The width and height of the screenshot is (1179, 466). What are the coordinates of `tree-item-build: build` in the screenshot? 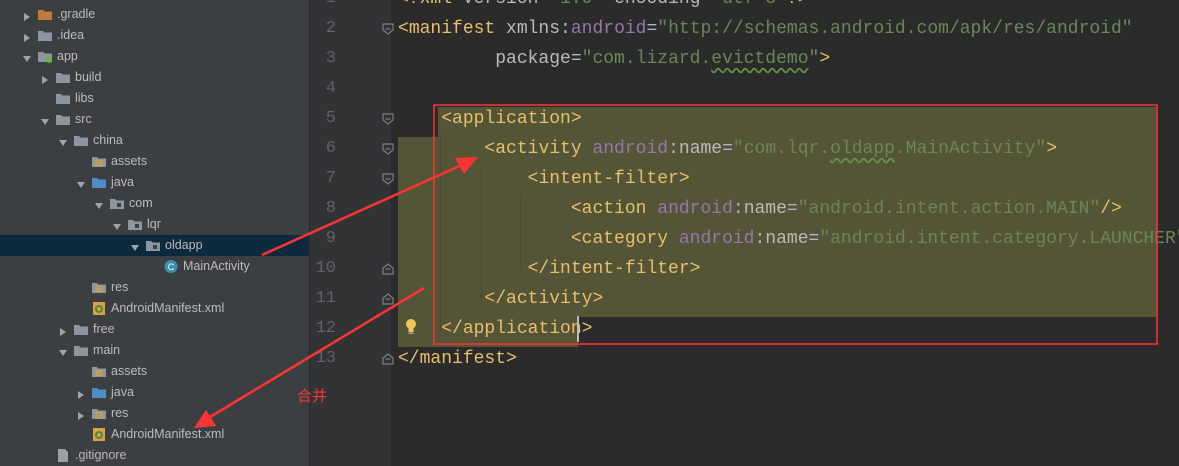 It's located at (154, 77).